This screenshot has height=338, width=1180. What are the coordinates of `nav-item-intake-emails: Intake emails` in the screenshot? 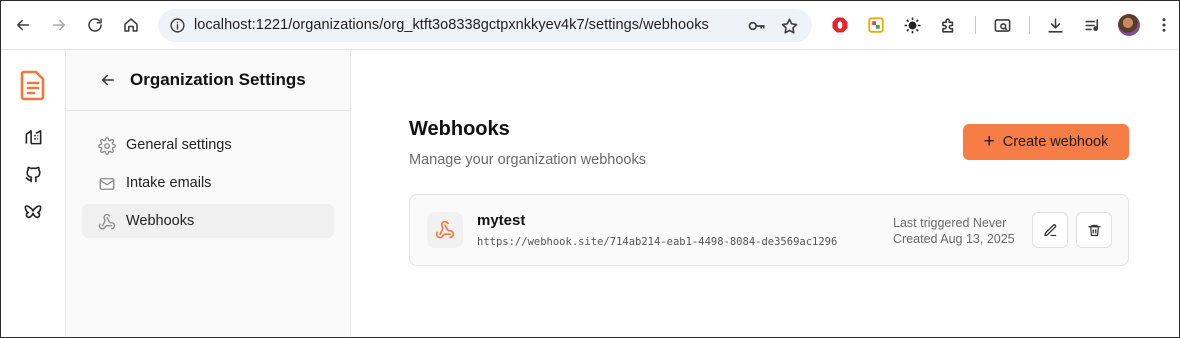 It's located at (208, 183).